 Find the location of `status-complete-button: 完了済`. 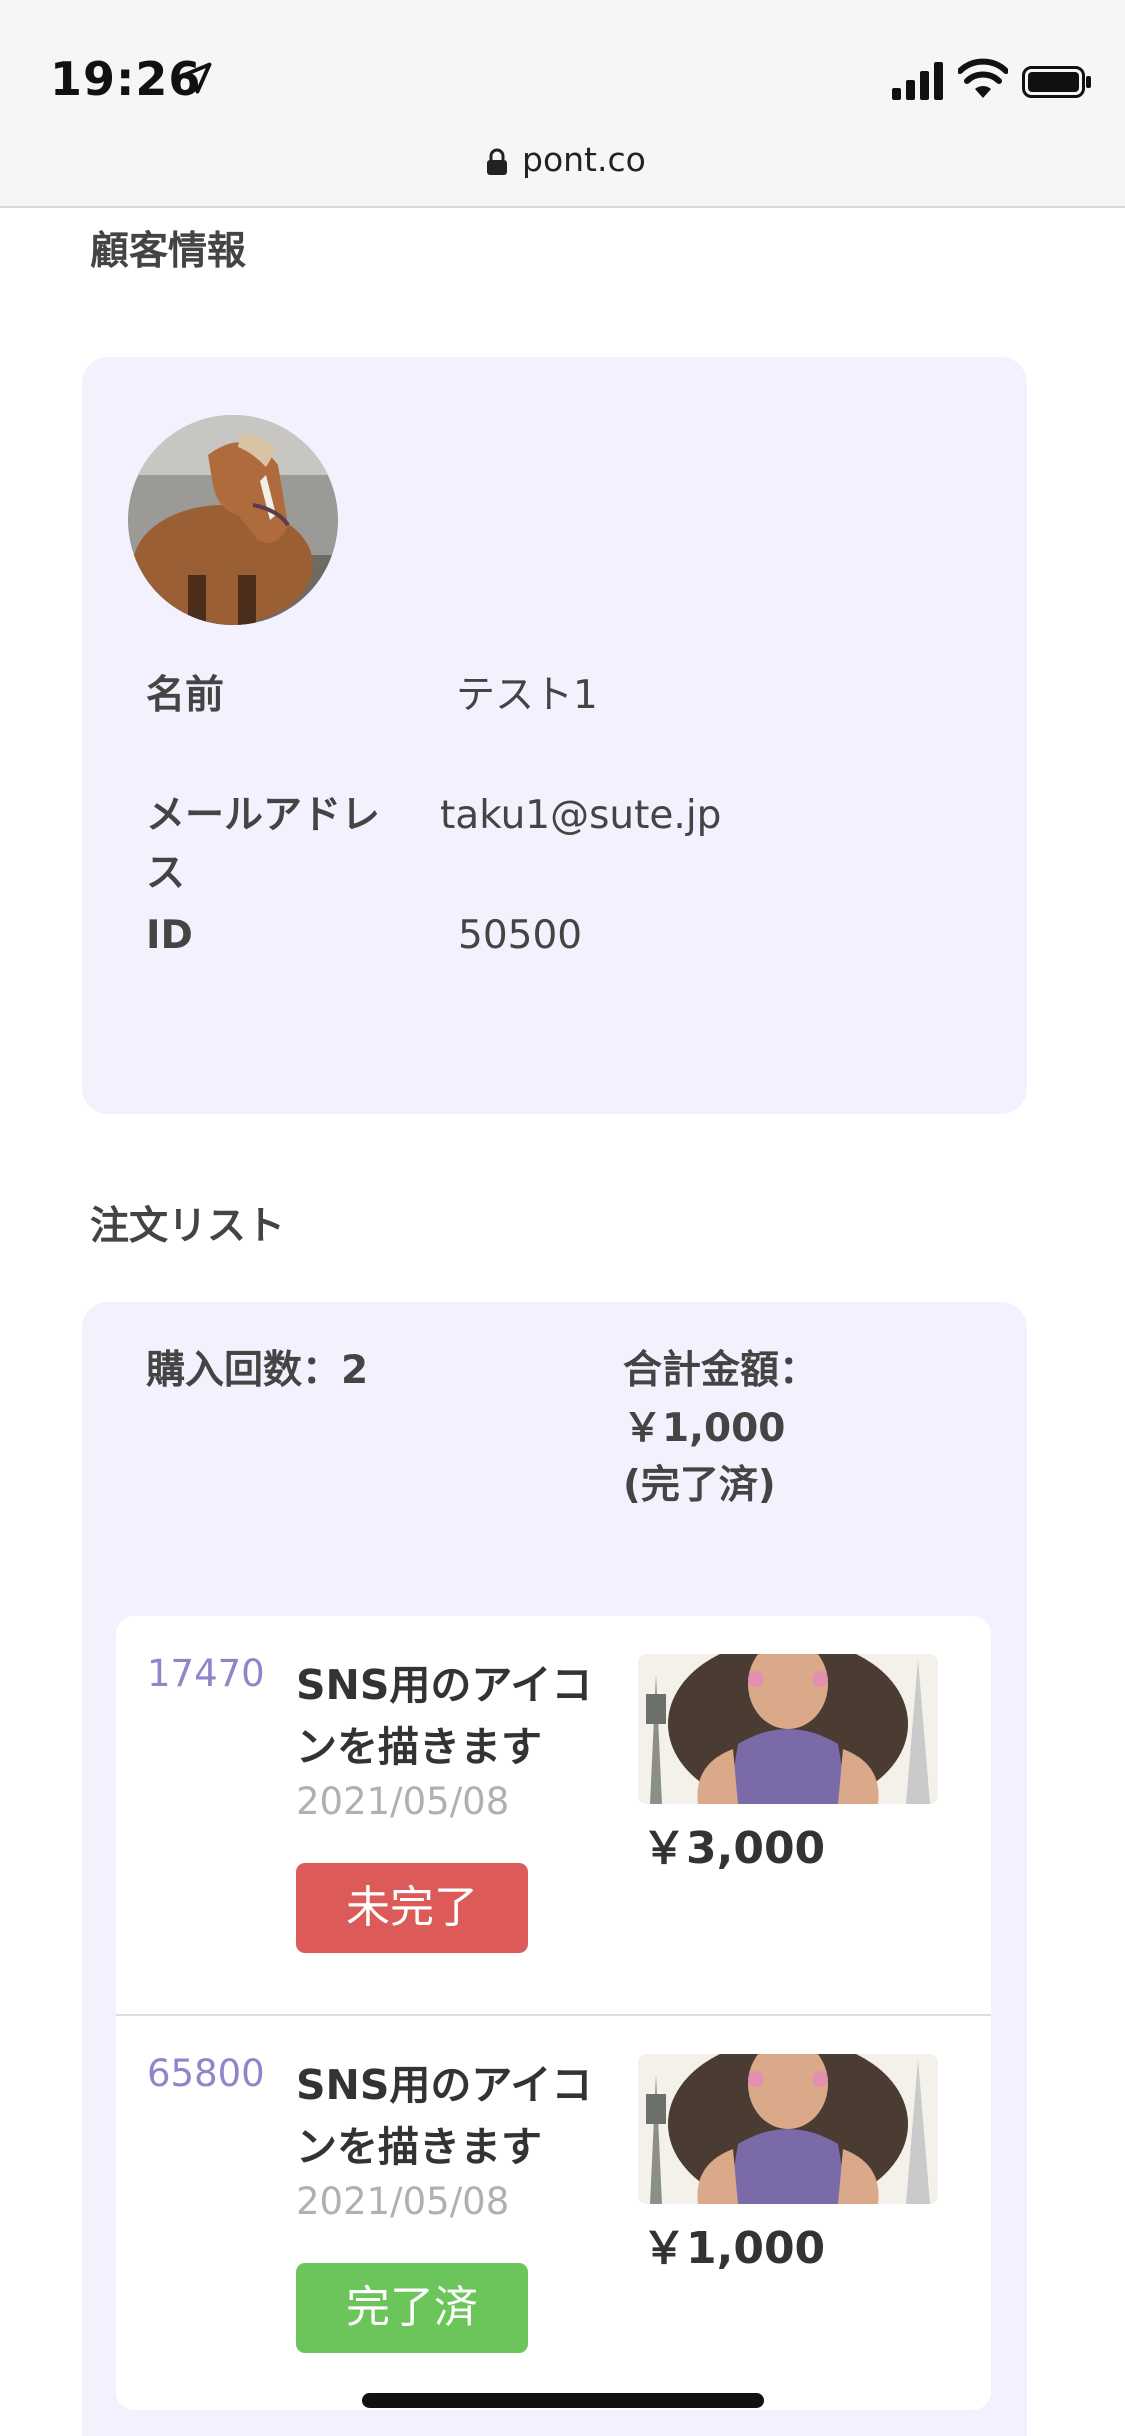

status-complete-button: 完了済 is located at coordinates (412, 2308).